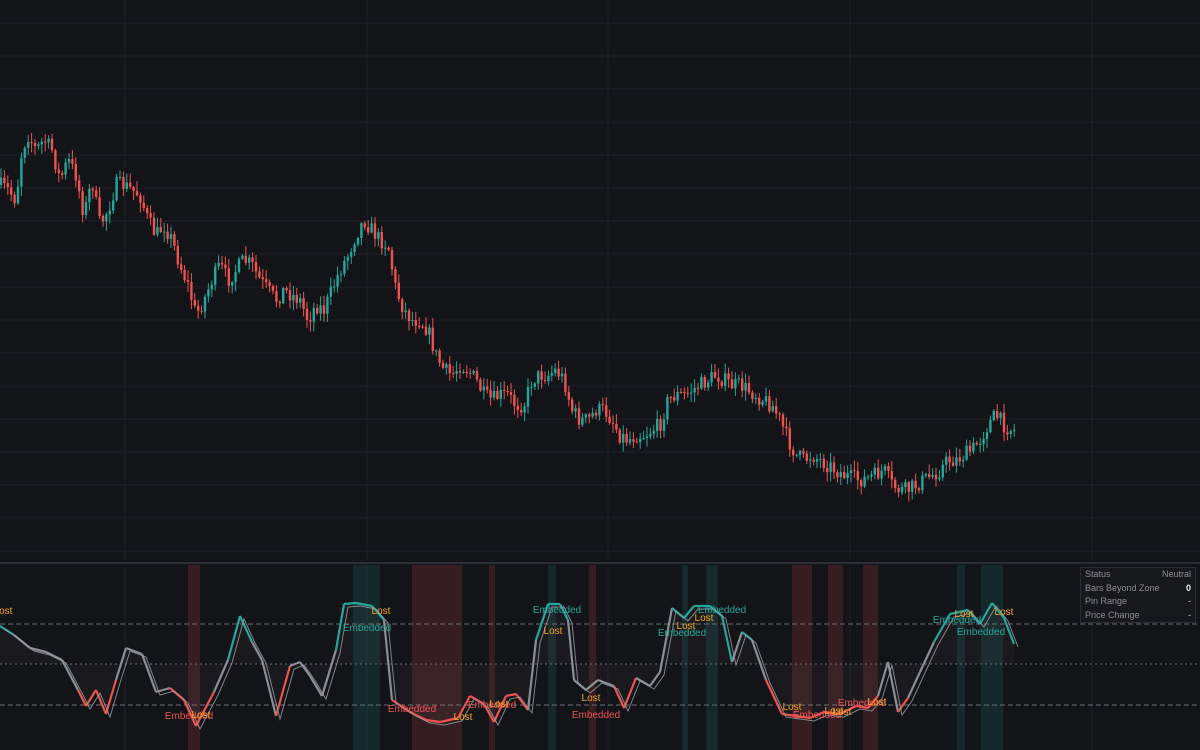 Image resolution: width=1200 pixels, height=750 pixels. I want to click on bars-beyond-label: Bars Beyond Zone, so click(1122, 587).